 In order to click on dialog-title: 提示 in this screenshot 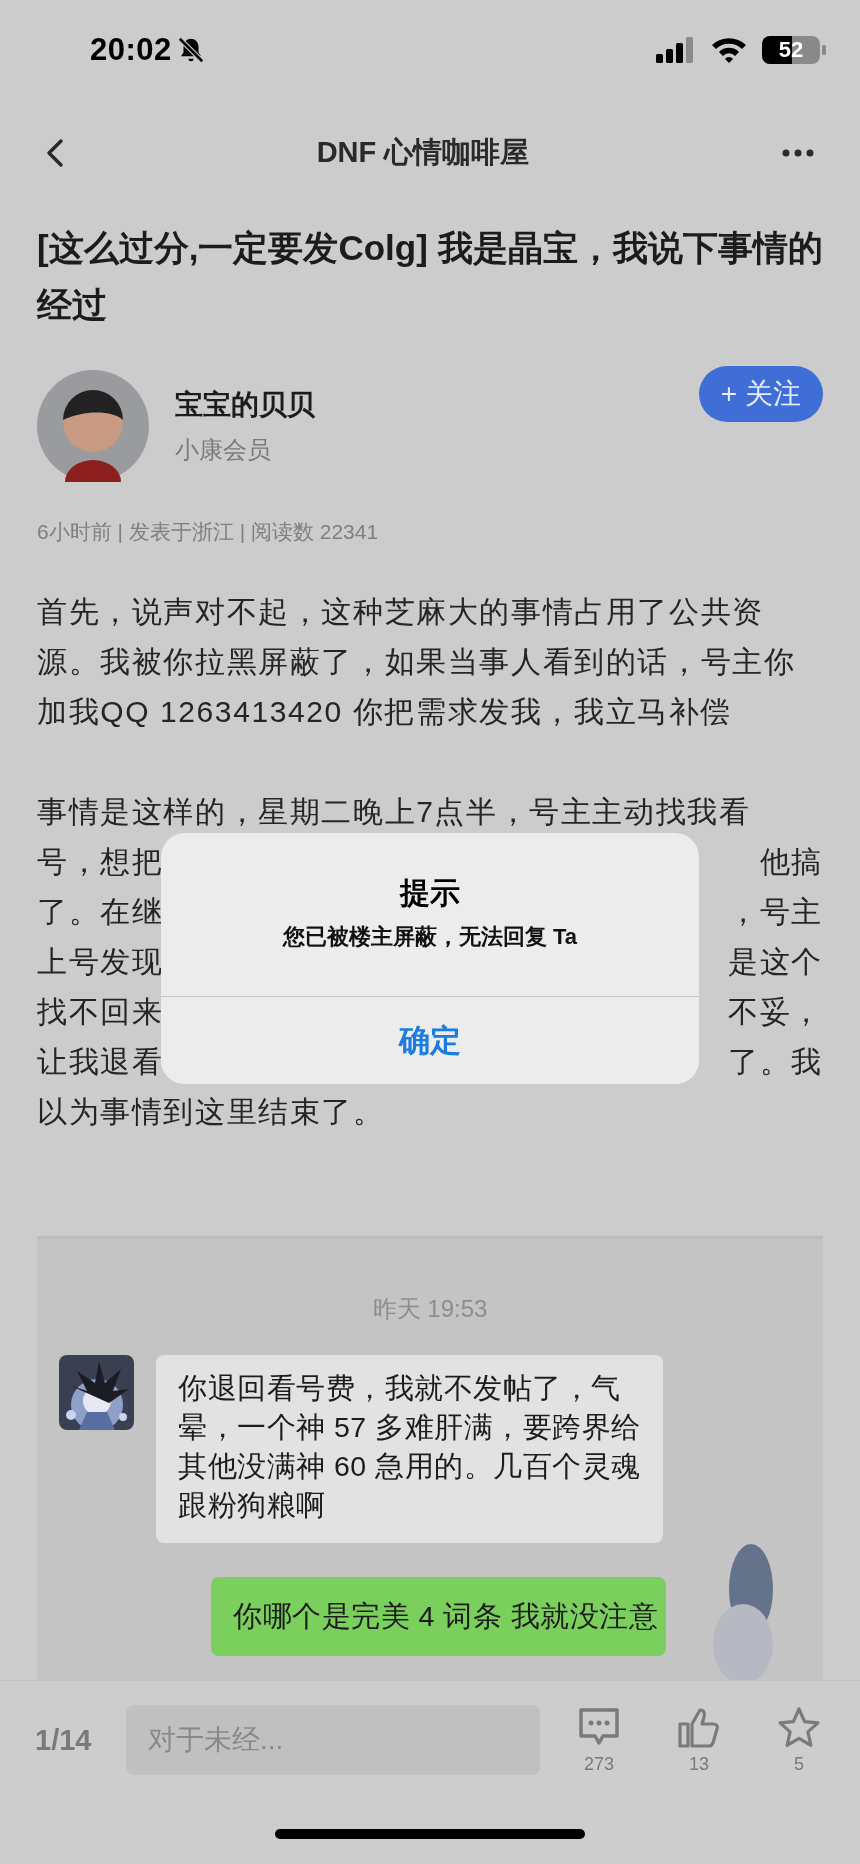, I will do `click(430, 893)`.